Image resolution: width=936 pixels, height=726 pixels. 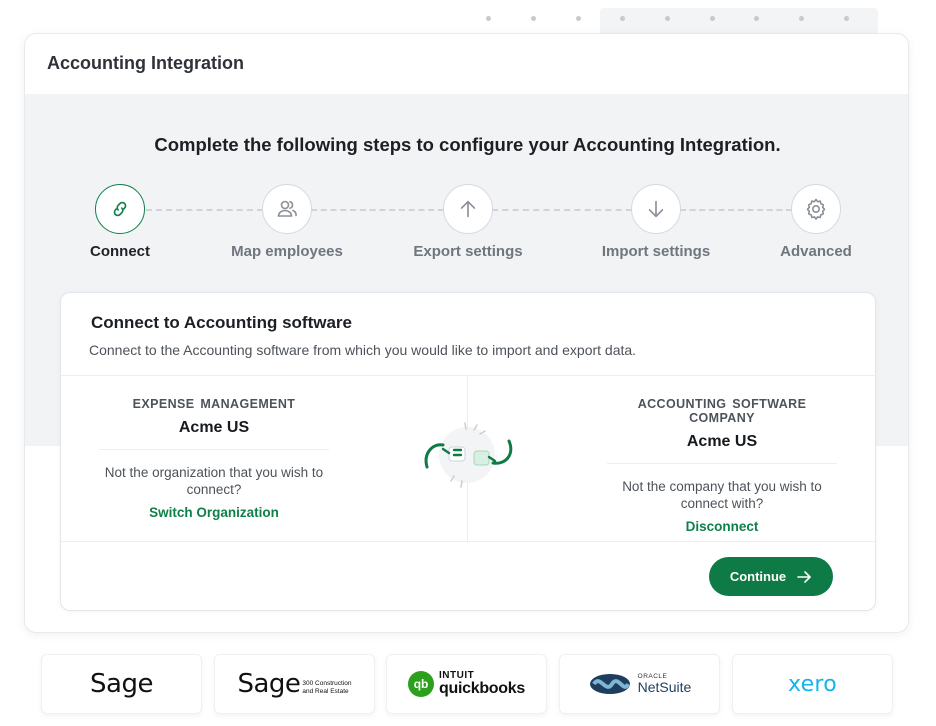 What do you see at coordinates (468, 209) in the screenshot?
I see `arrow-up-icon` at bounding box center [468, 209].